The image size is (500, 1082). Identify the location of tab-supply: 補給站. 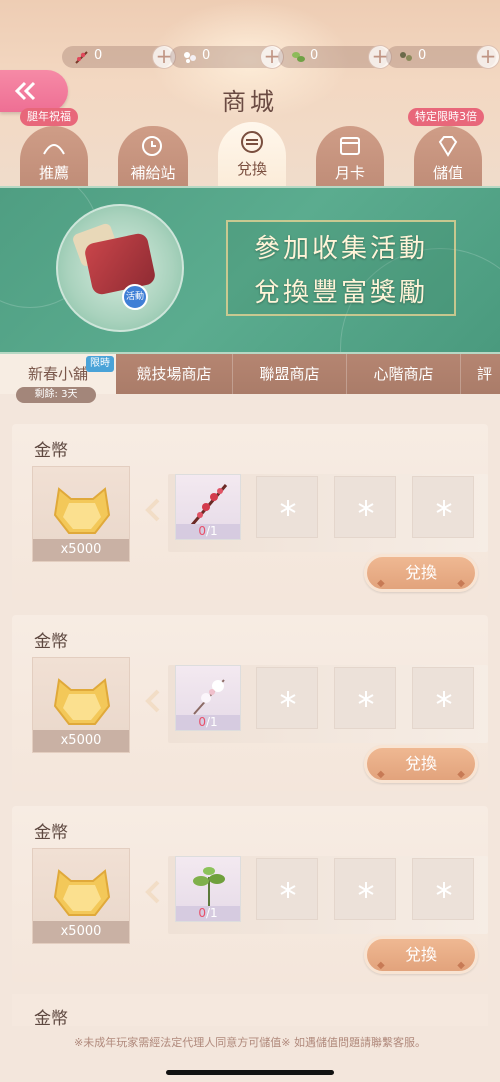
(153, 156).